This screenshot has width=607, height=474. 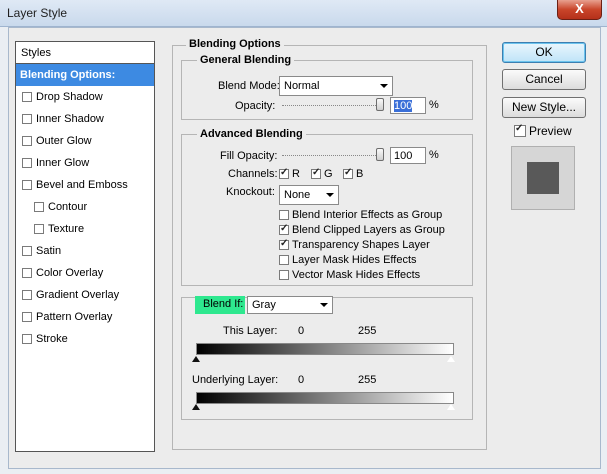 What do you see at coordinates (290, 305) in the screenshot?
I see `blend-if-select: Gray` at bounding box center [290, 305].